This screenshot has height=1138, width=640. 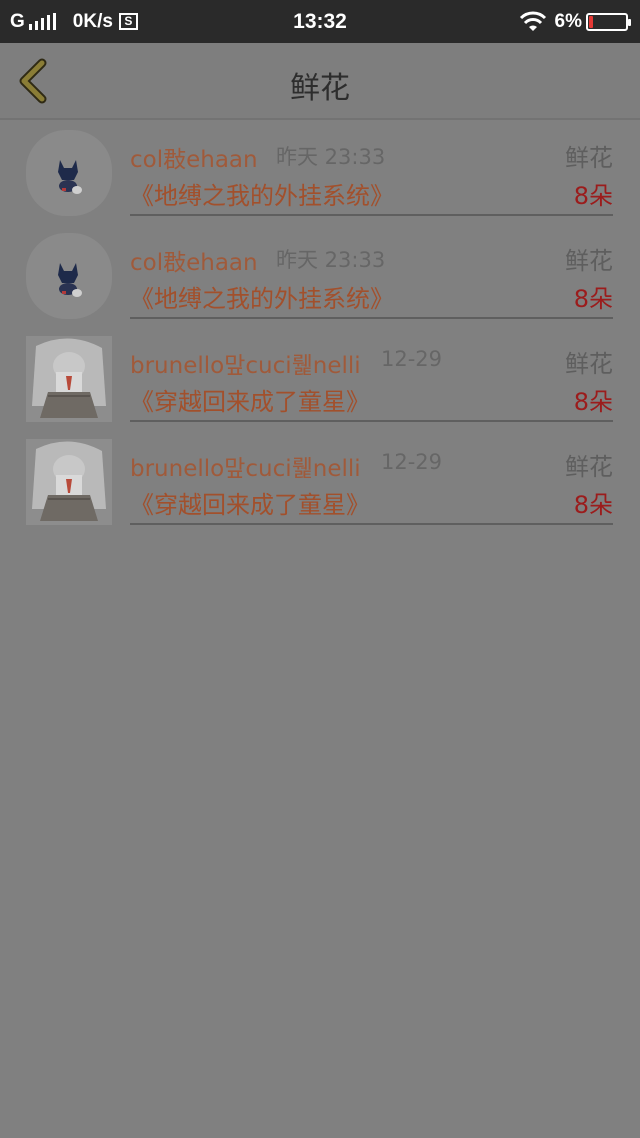 What do you see at coordinates (608, 21) in the screenshot?
I see `battery-icon` at bounding box center [608, 21].